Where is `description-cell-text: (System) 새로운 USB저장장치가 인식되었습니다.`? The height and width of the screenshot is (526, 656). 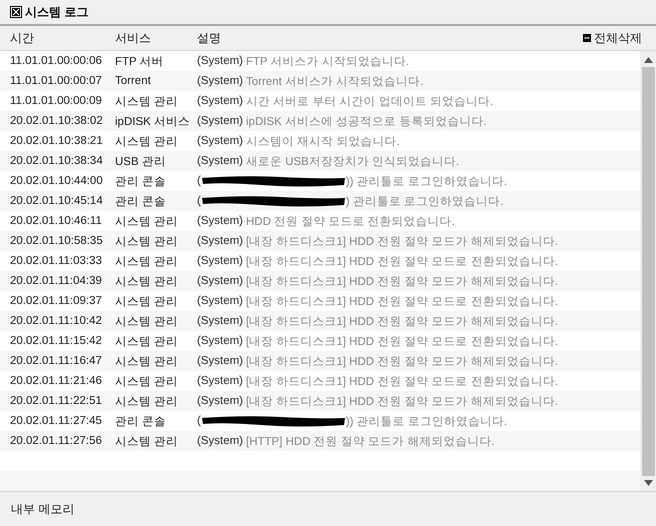 description-cell-text: (System) 새로운 USB저장장치가 인식되었습니다. is located at coordinates (328, 161).